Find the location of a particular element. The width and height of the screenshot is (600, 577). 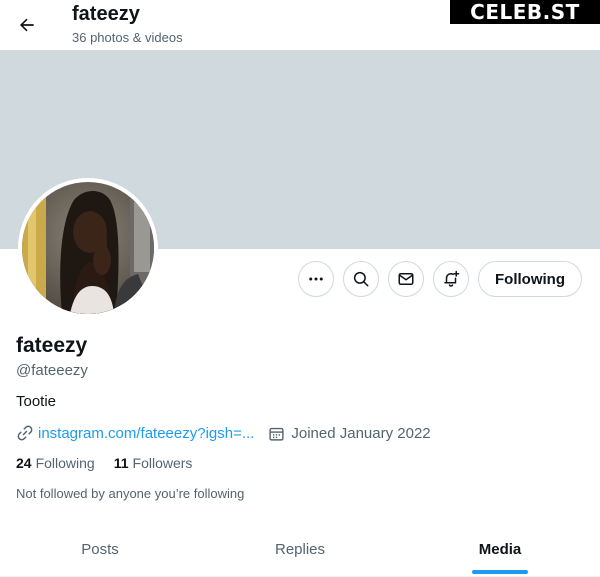

back-button is located at coordinates (27, 25).